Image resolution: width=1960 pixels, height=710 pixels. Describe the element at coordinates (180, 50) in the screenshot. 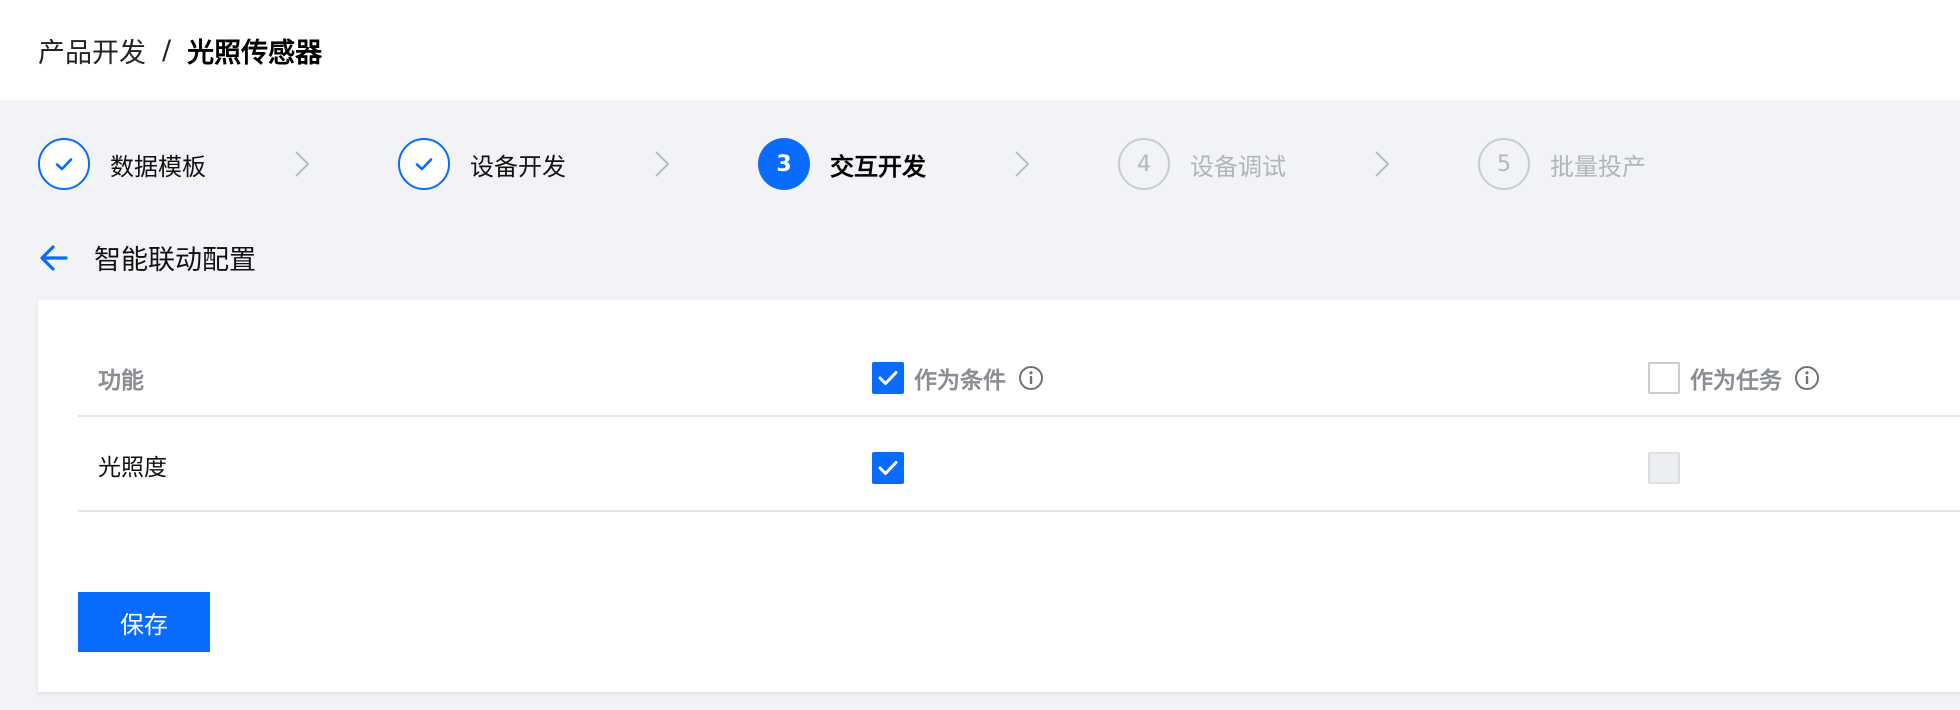

I see `breadcrumb: 产品开发 / 光照传感器` at that location.